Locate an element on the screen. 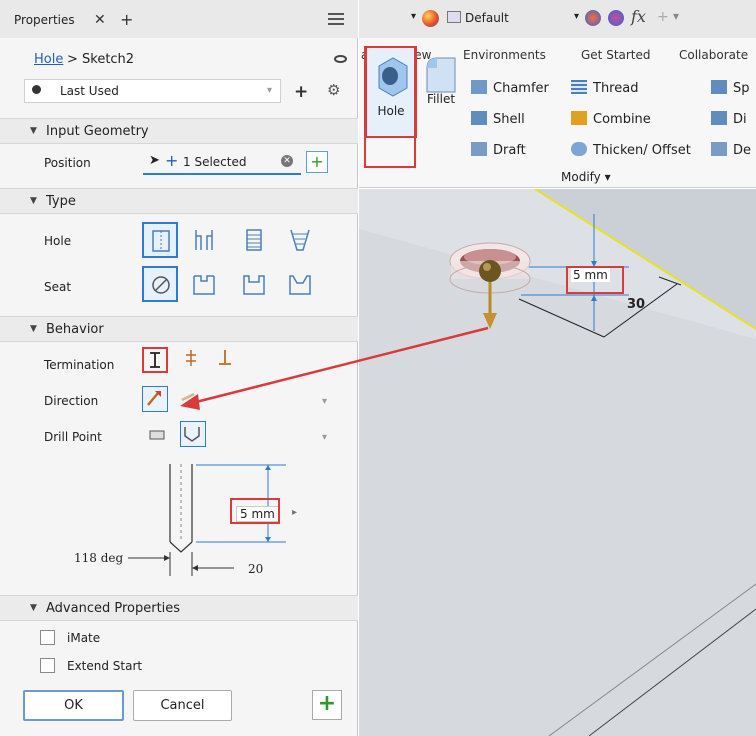 This screenshot has height=736, width=756. chamfer-label: Chamfer is located at coordinates (521, 88).